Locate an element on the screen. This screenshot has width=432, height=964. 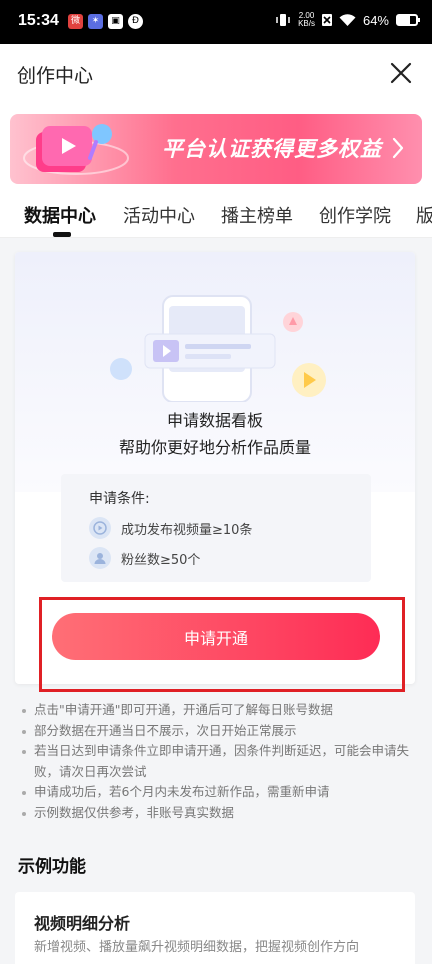
battery-icon is located at coordinates (408, 20).